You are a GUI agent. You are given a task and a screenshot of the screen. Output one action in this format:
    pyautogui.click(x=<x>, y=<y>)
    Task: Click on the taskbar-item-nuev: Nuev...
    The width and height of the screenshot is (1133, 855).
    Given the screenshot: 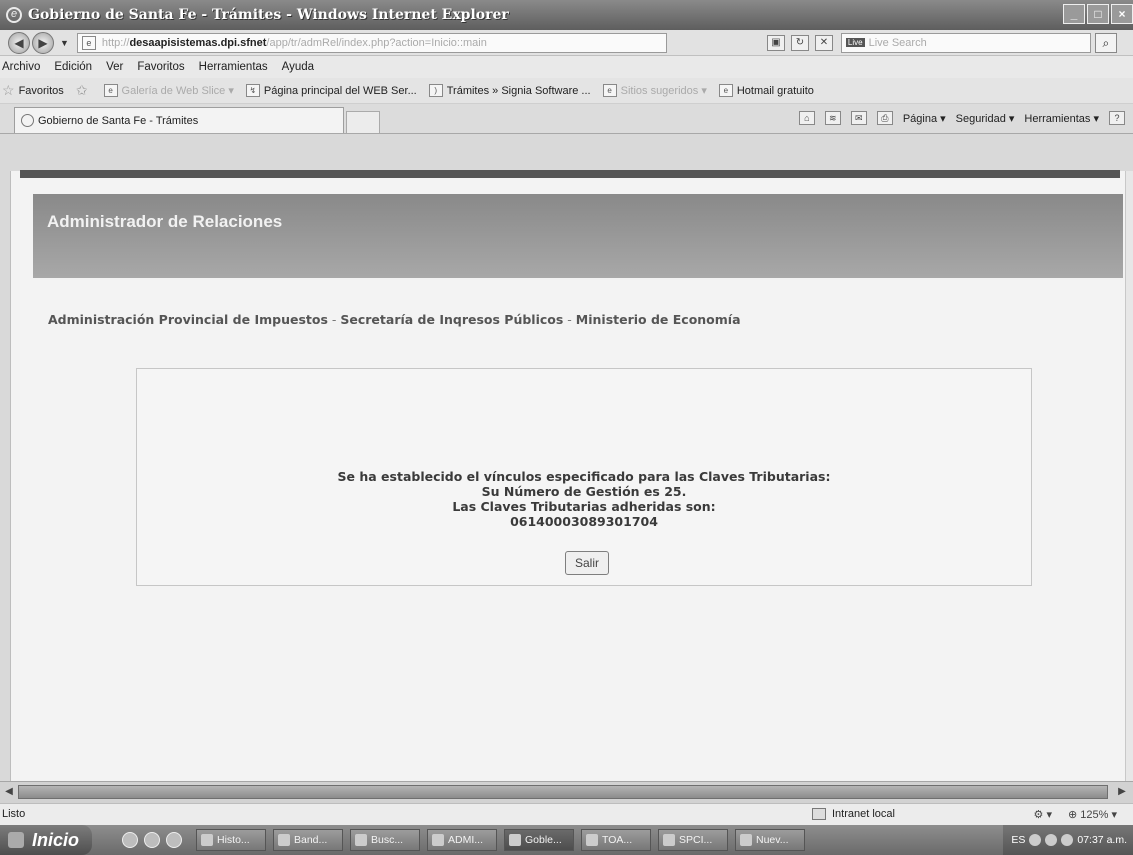 What is the action you would take?
    pyautogui.click(x=770, y=840)
    